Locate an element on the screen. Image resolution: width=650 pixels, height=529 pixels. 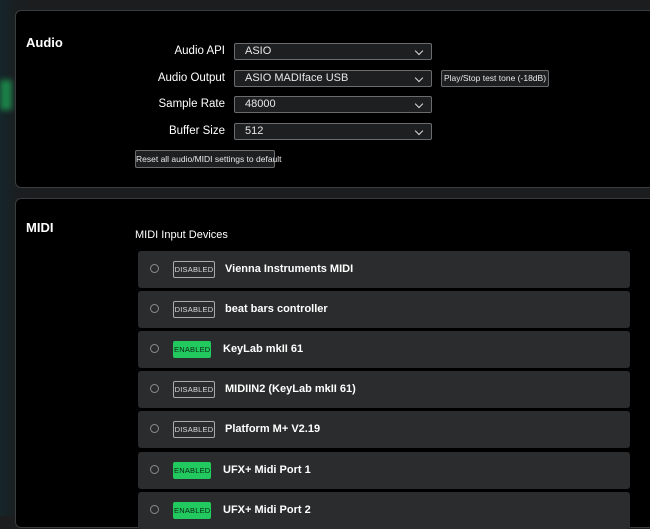
buffer-size-label: Buffer Size is located at coordinates (196, 131).